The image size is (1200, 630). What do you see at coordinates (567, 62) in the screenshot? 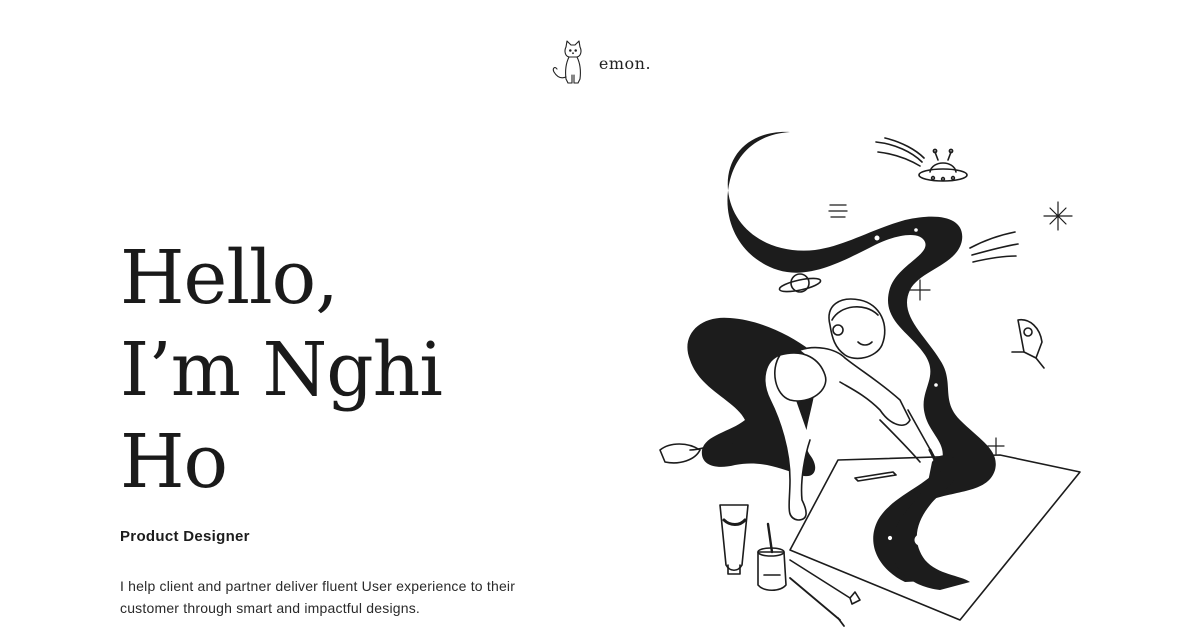
I see `cat-icon` at bounding box center [567, 62].